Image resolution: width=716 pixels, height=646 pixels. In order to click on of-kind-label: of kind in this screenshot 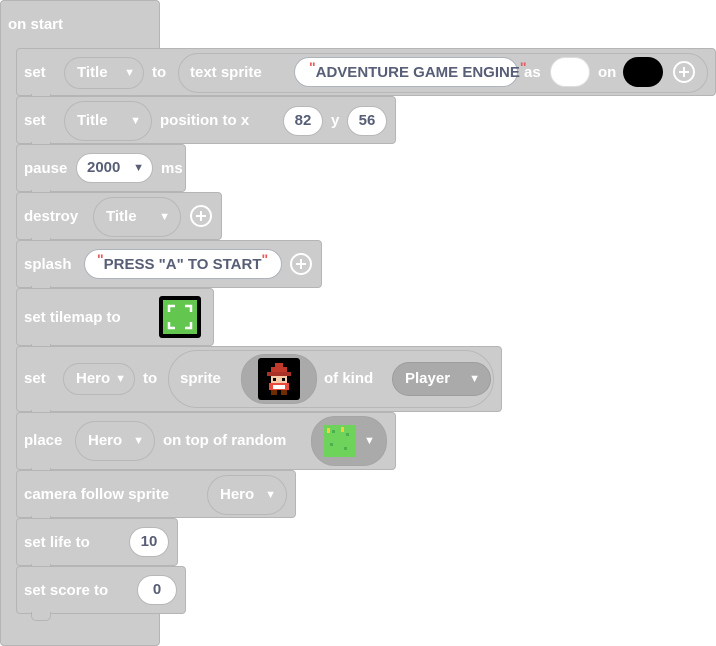, I will do `click(349, 378)`.